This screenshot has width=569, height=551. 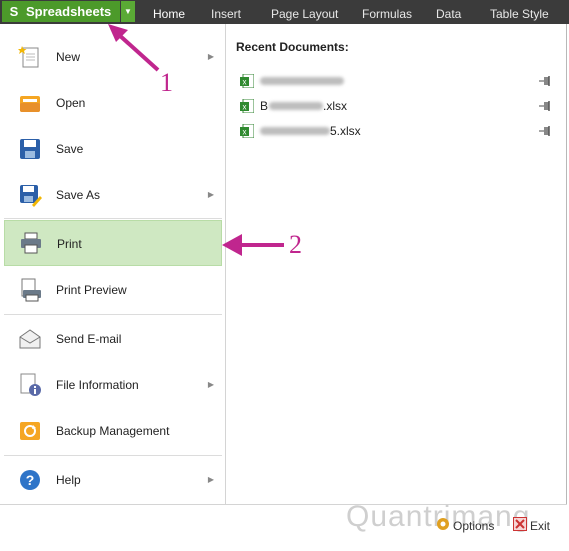 What do you see at coordinates (196, 140) in the screenshot?
I see `annotation-overlay` at bounding box center [196, 140].